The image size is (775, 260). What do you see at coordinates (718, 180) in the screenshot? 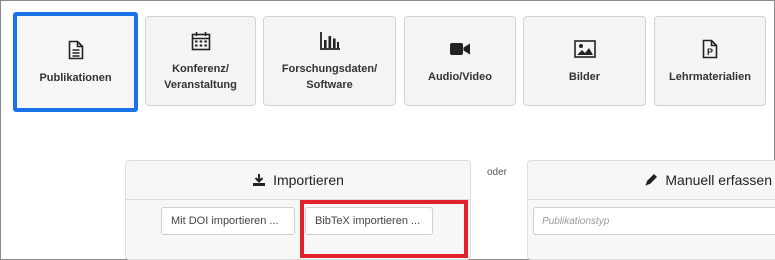
I see `manual-panel-title: Manuell erfassen` at bounding box center [718, 180].